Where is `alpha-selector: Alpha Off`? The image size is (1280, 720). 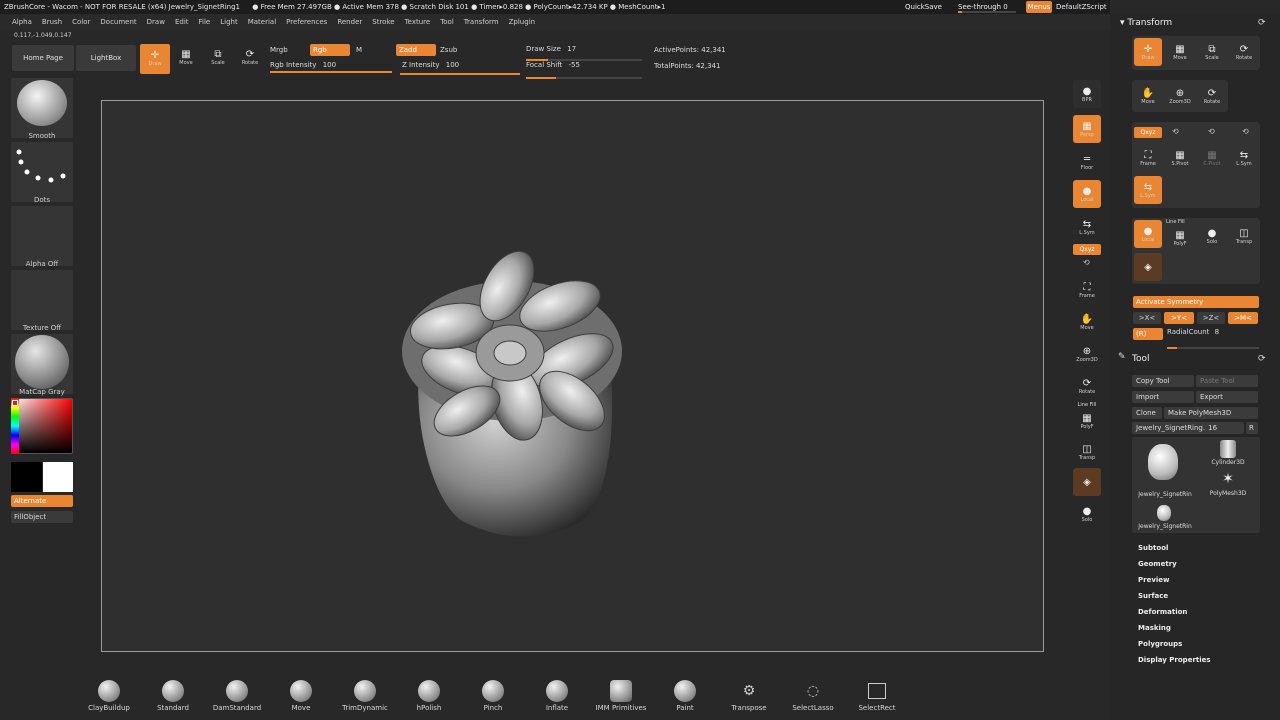
alpha-selector: Alpha Off is located at coordinates (42, 237).